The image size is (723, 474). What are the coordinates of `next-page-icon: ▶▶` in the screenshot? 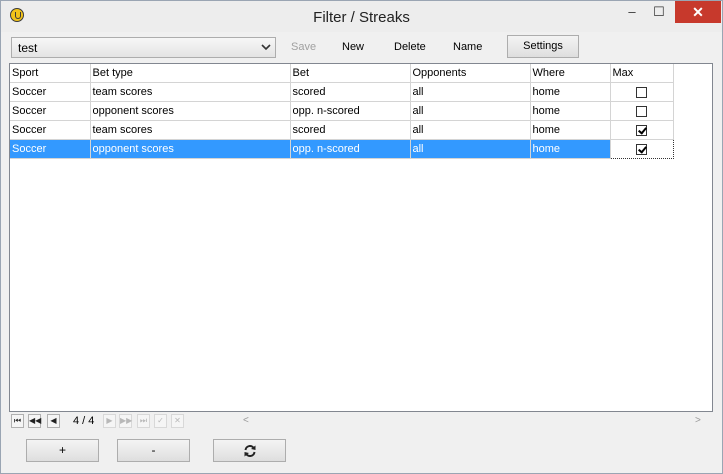 It's located at (125, 421).